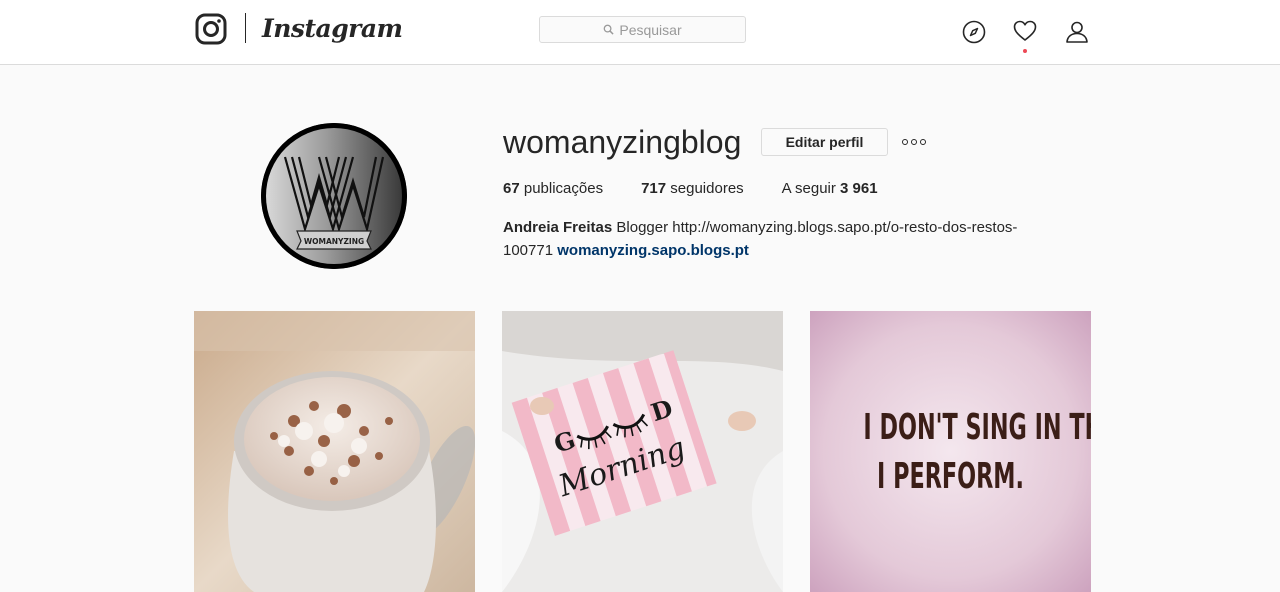 This screenshot has width=1280, height=592. I want to click on following-label: A seguir, so click(808, 188).